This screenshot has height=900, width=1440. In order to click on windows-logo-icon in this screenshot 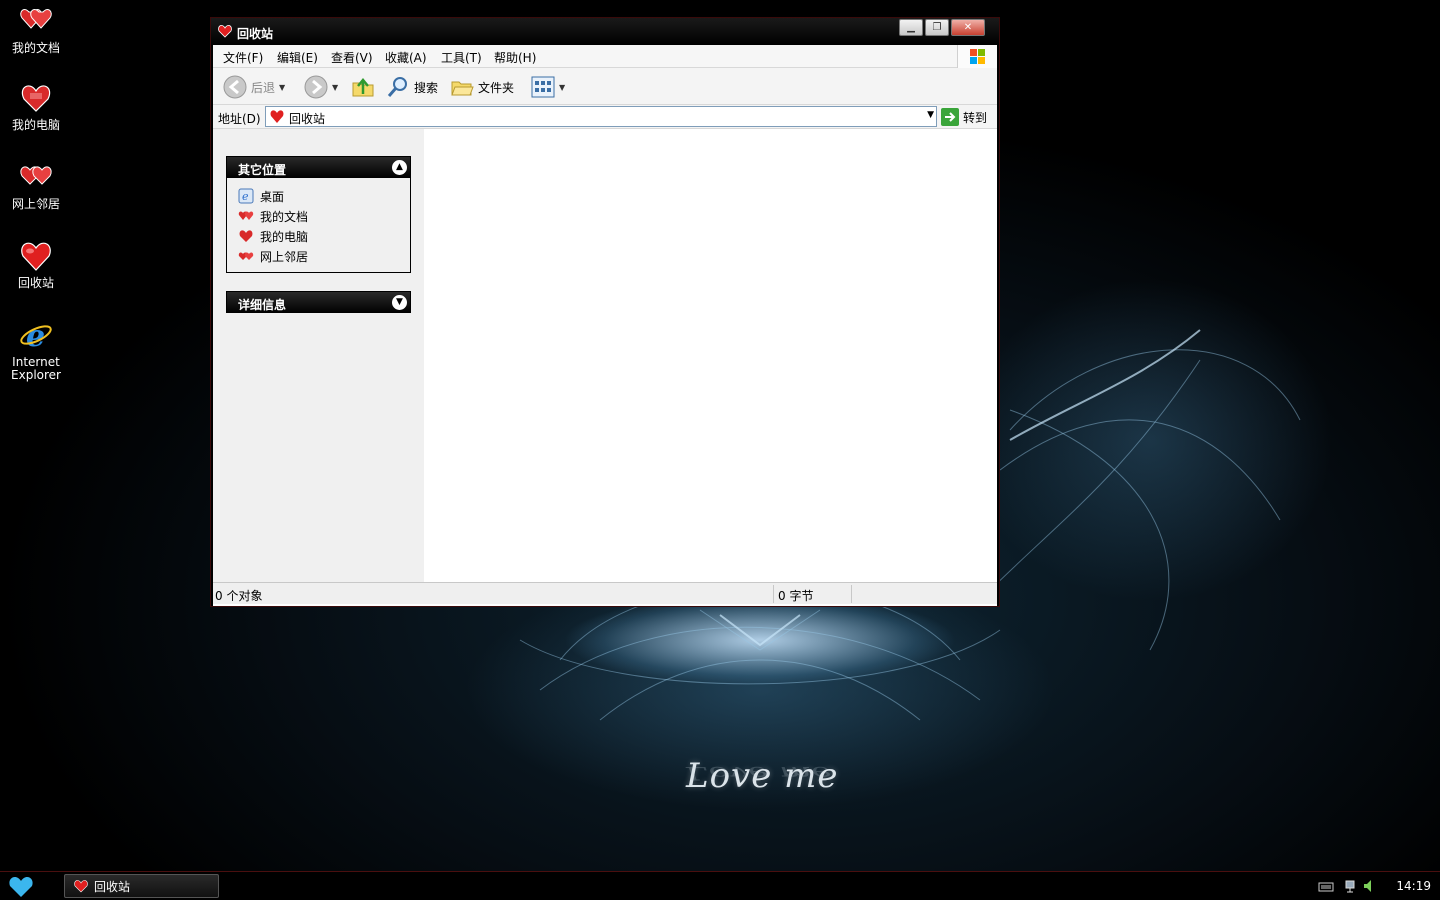, I will do `click(977, 56)`.